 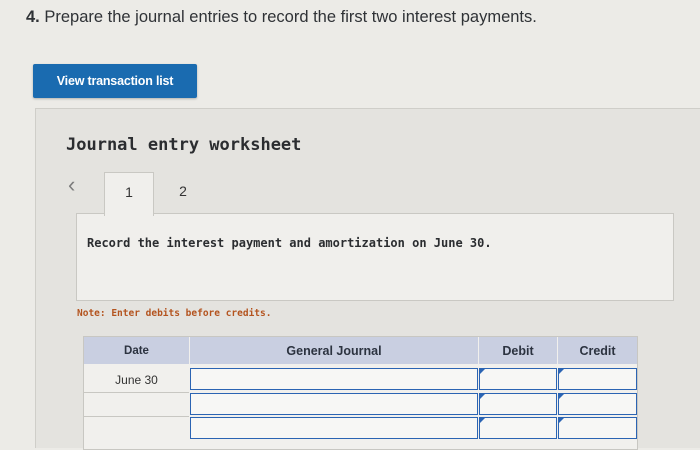 What do you see at coordinates (334, 350) in the screenshot?
I see `column-header-general-journal: General Journal` at bounding box center [334, 350].